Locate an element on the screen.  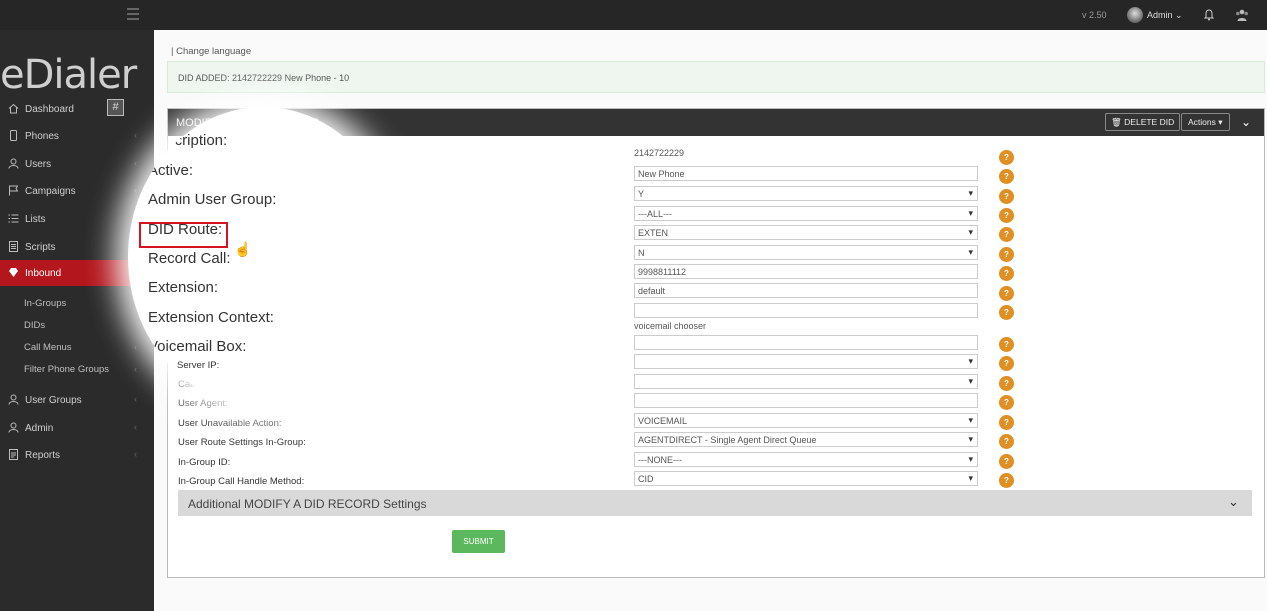
submit-button: SUBMIT is located at coordinates (478, 541).